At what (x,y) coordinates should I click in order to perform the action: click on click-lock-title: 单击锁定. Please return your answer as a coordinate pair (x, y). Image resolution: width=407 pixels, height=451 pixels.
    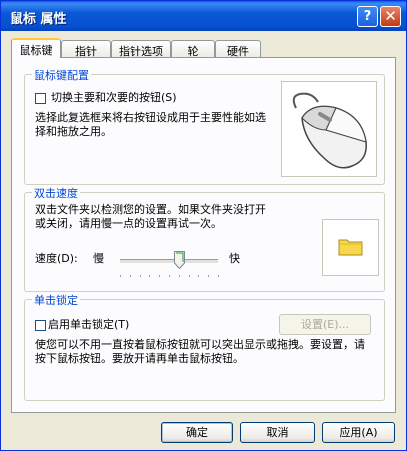
    Looking at the image, I should click on (56, 300).